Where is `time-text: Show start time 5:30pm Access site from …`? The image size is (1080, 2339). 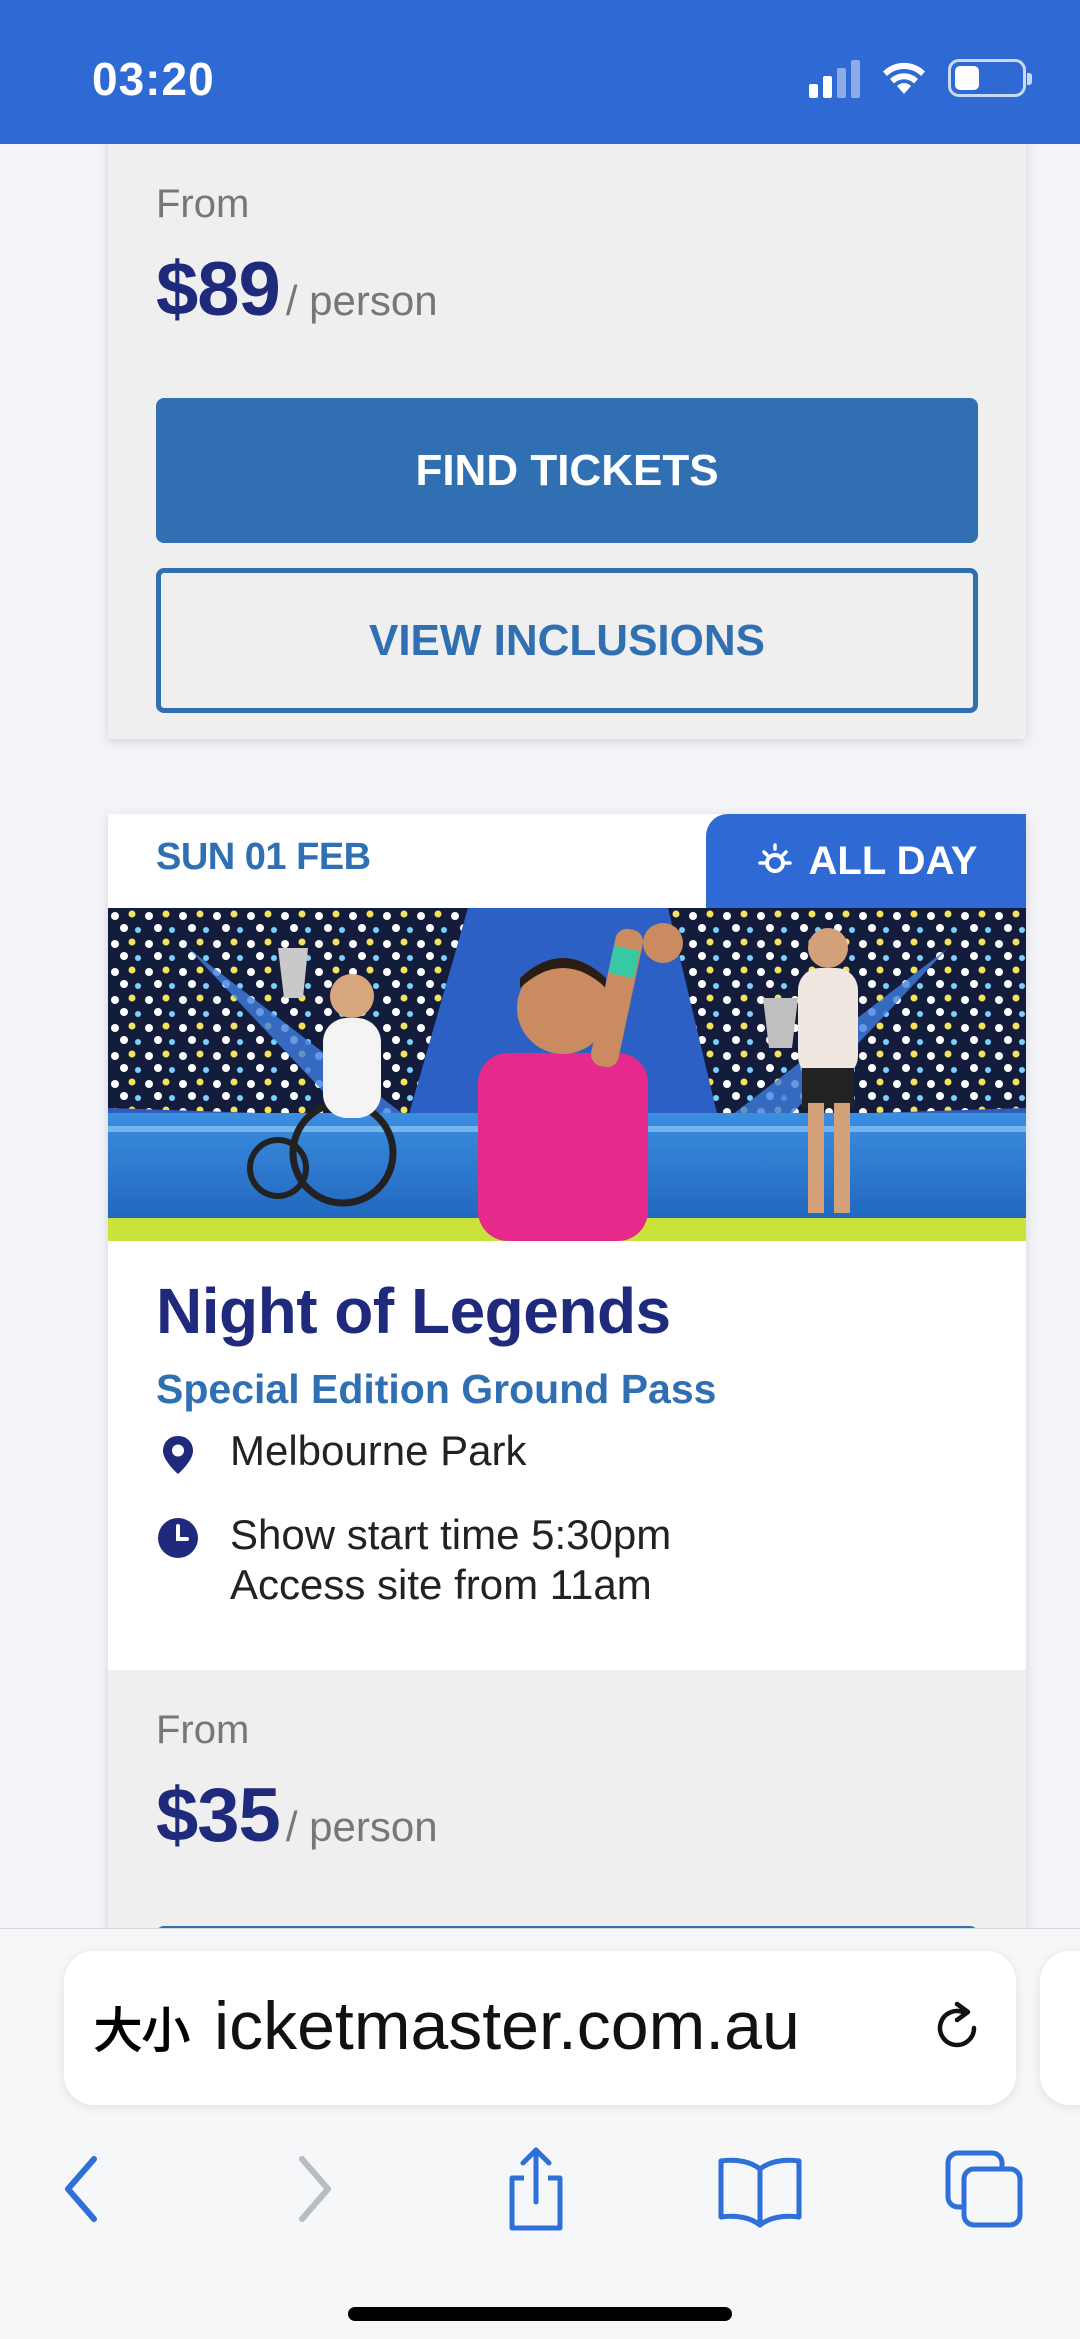 time-text: Show start time 5:30pm Access site from … is located at coordinates (450, 1560).